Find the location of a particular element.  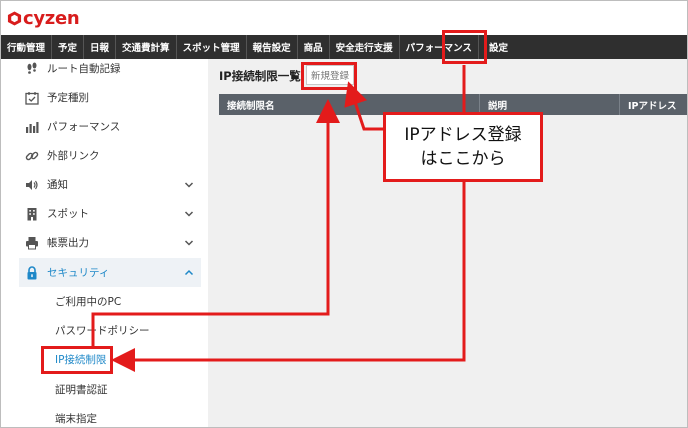

sidebar-subitem-pc-in-use: ご利用中のPC is located at coordinates (101, 301).